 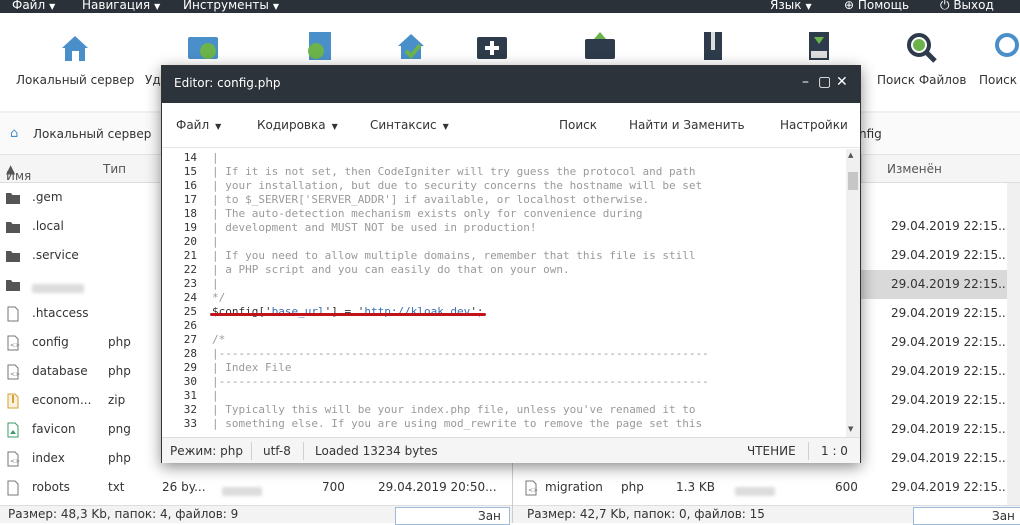 What do you see at coordinates (819, 46) in the screenshot?
I see `zip-icon` at bounding box center [819, 46].